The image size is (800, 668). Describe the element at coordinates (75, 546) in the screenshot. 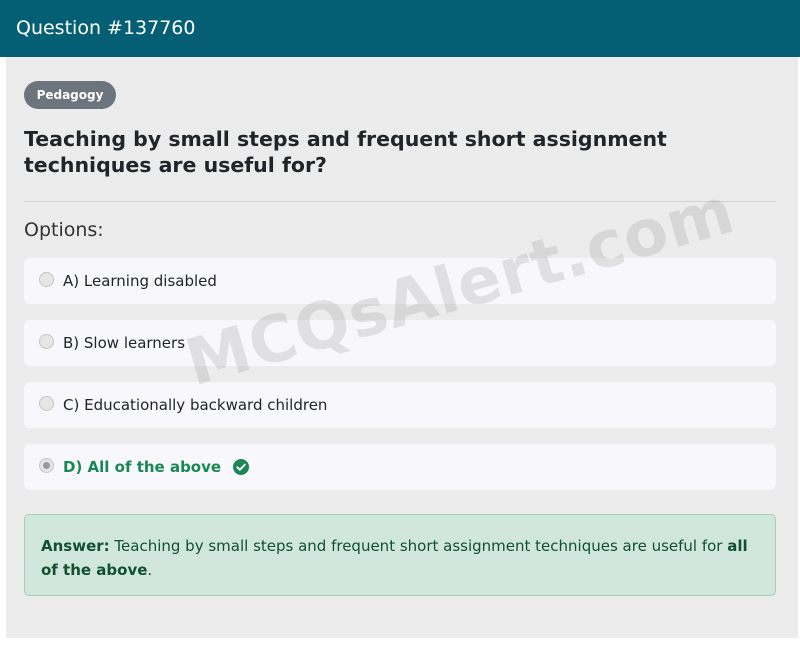

I see `answer-prefix: Answer:` at that location.